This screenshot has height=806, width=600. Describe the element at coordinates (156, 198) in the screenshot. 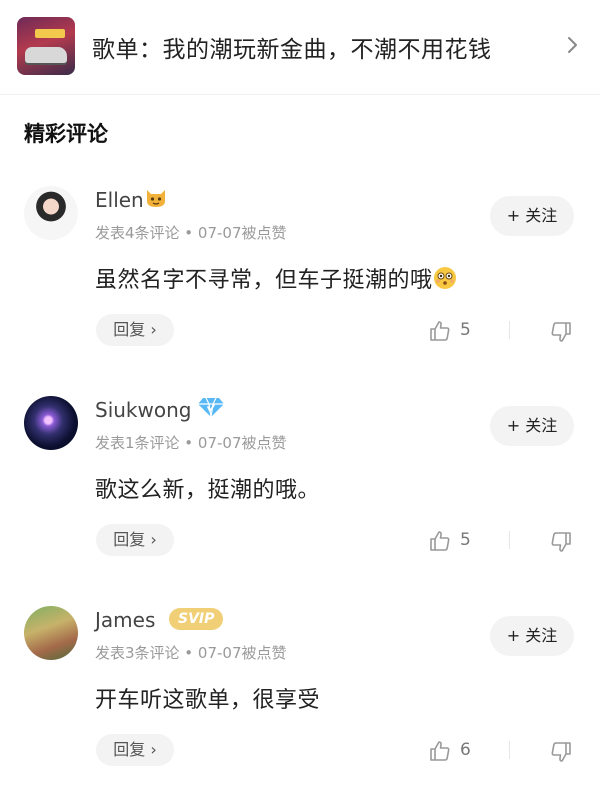

I see `cat-emoji-icon` at that location.